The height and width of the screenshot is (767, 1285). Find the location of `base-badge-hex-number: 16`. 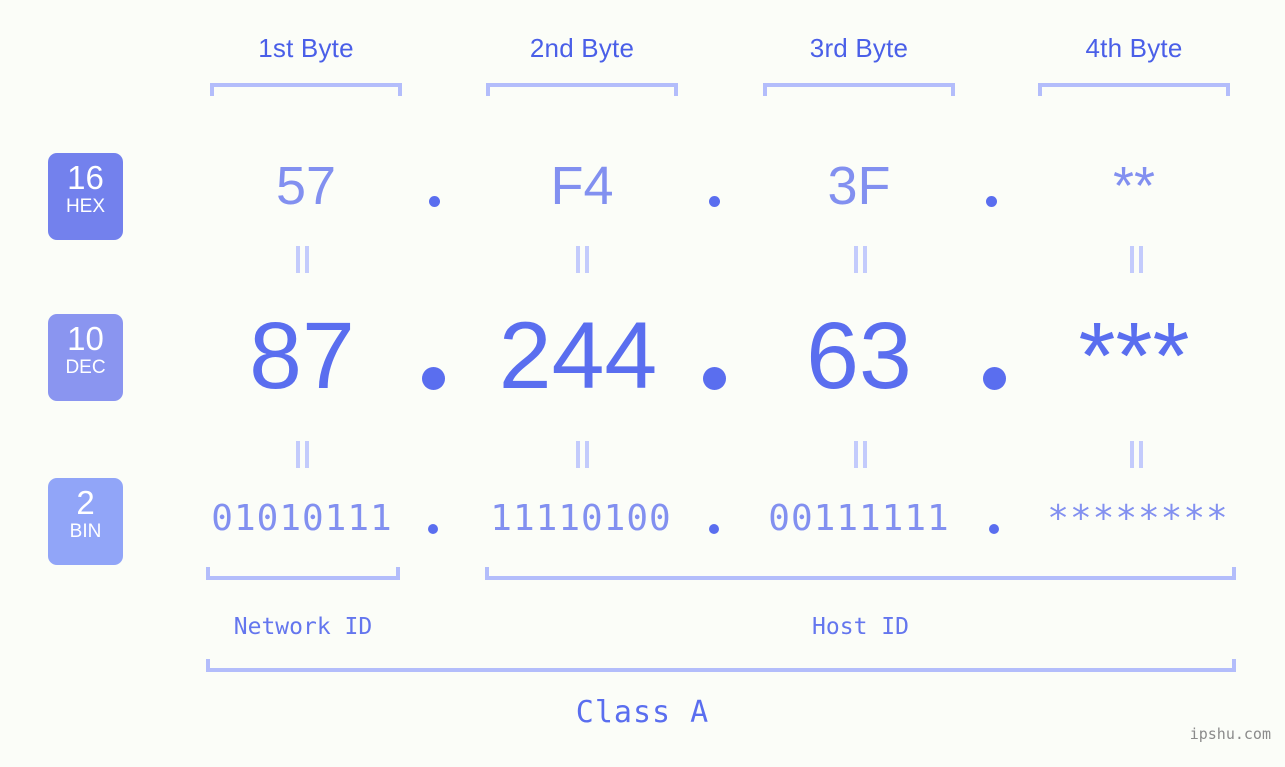

base-badge-hex-number: 16 is located at coordinates (85, 177).